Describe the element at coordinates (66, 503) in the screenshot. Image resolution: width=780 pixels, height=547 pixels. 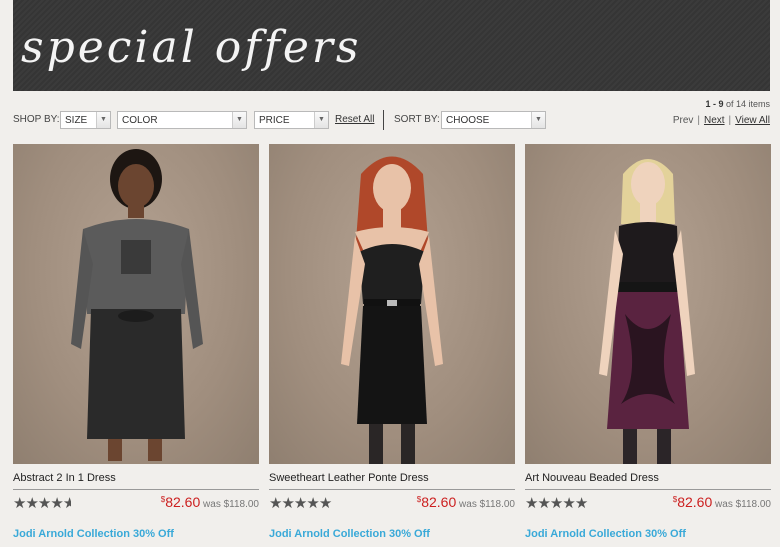
I see `half-star-icon: ★` at that location.